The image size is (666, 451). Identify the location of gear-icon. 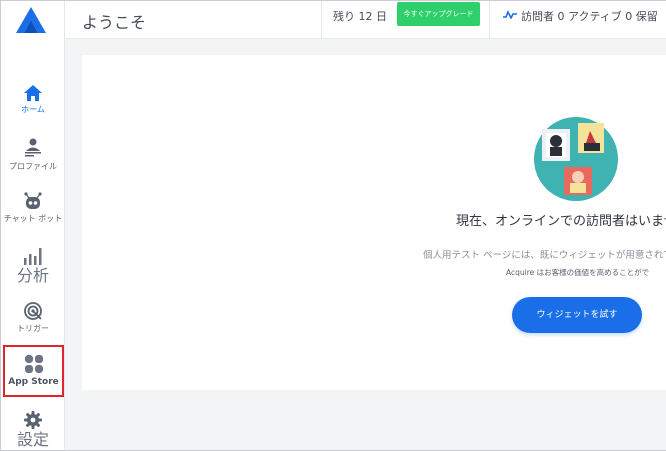
(33, 420).